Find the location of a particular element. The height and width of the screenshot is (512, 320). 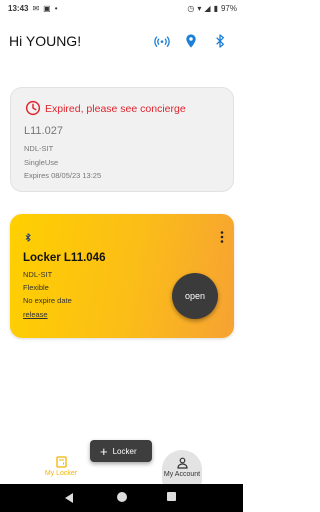

nav-my-locker: My Locker is located at coordinates (61, 466).